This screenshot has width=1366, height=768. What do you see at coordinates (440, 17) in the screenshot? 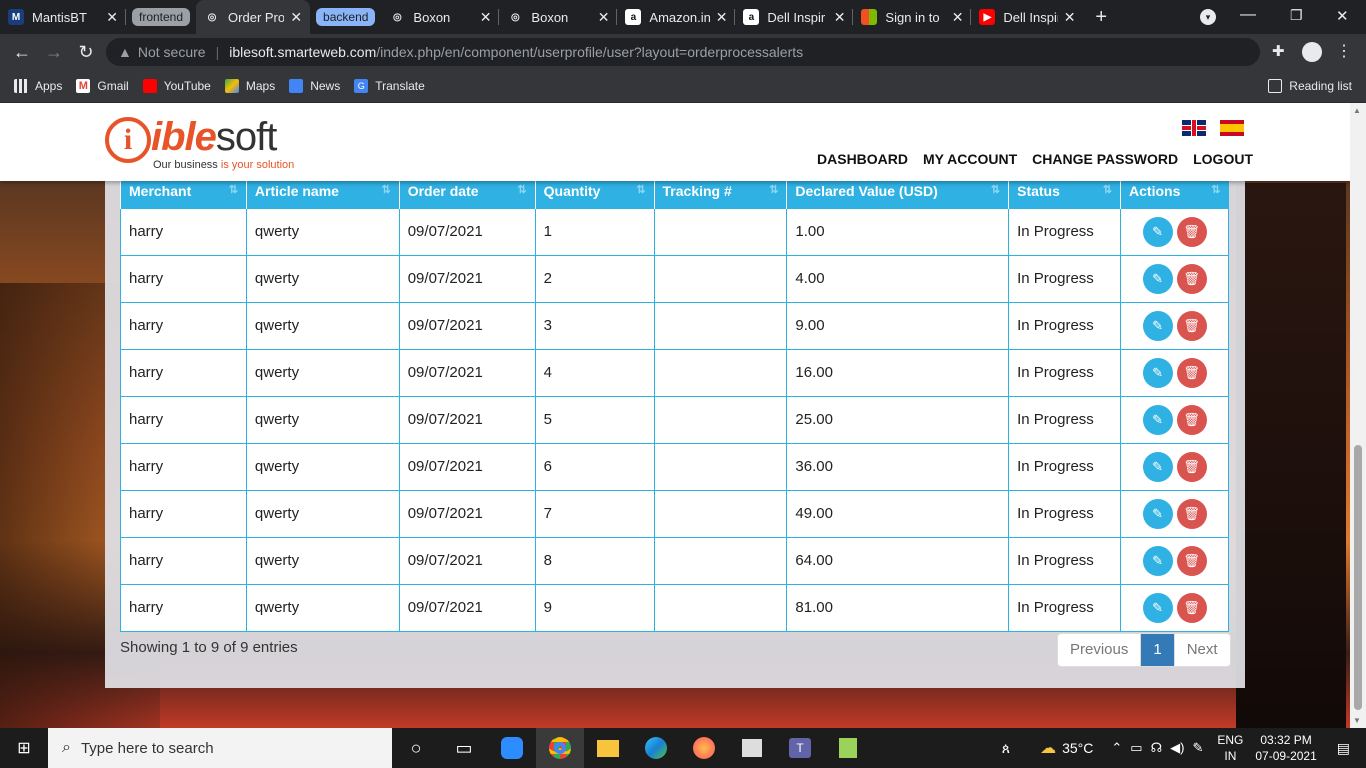
I see `tab-boxon-1: ◎ Boxon ✕` at bounding box center [440, 17].